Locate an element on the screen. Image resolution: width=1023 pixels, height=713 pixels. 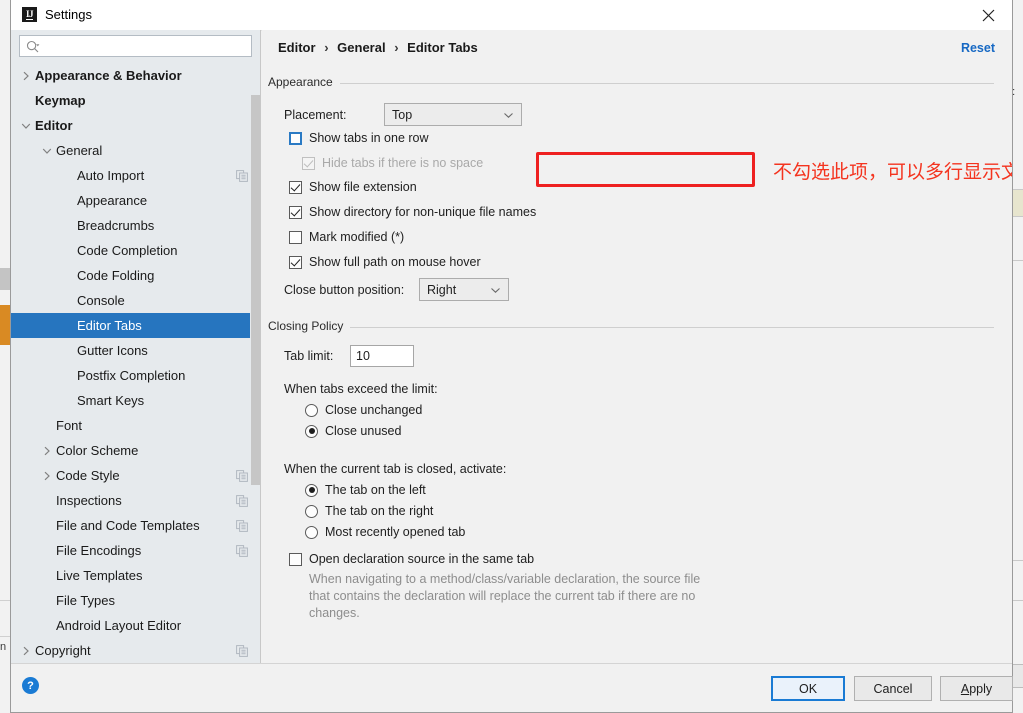
close-unused-row: Close unused is located at coordinates (353, 431).